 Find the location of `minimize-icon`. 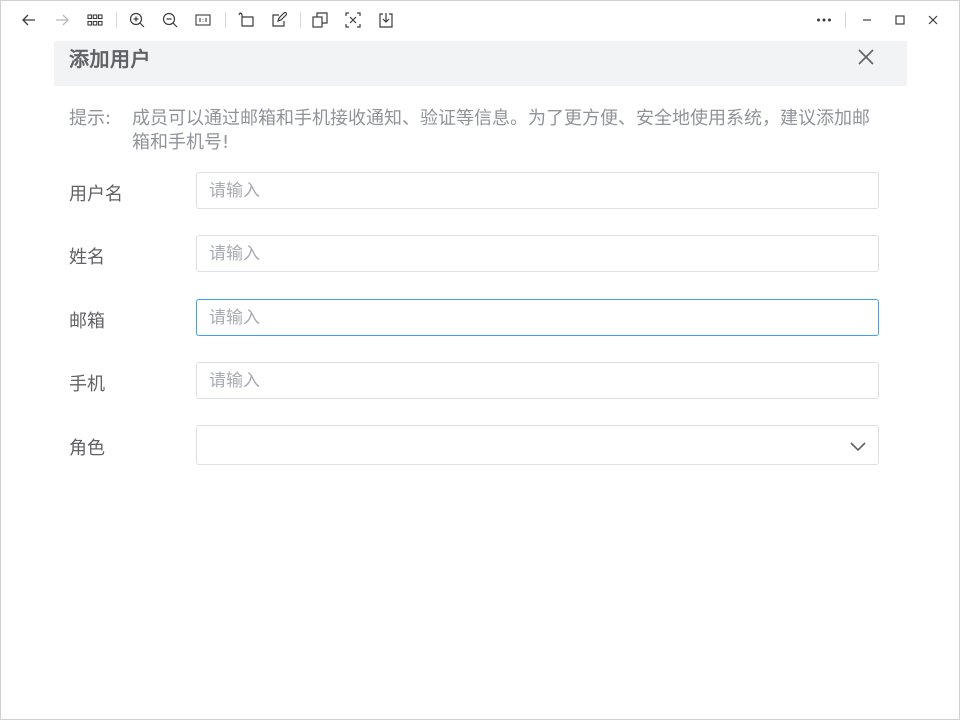

minimize-icon is located at coordinates (867, 20).